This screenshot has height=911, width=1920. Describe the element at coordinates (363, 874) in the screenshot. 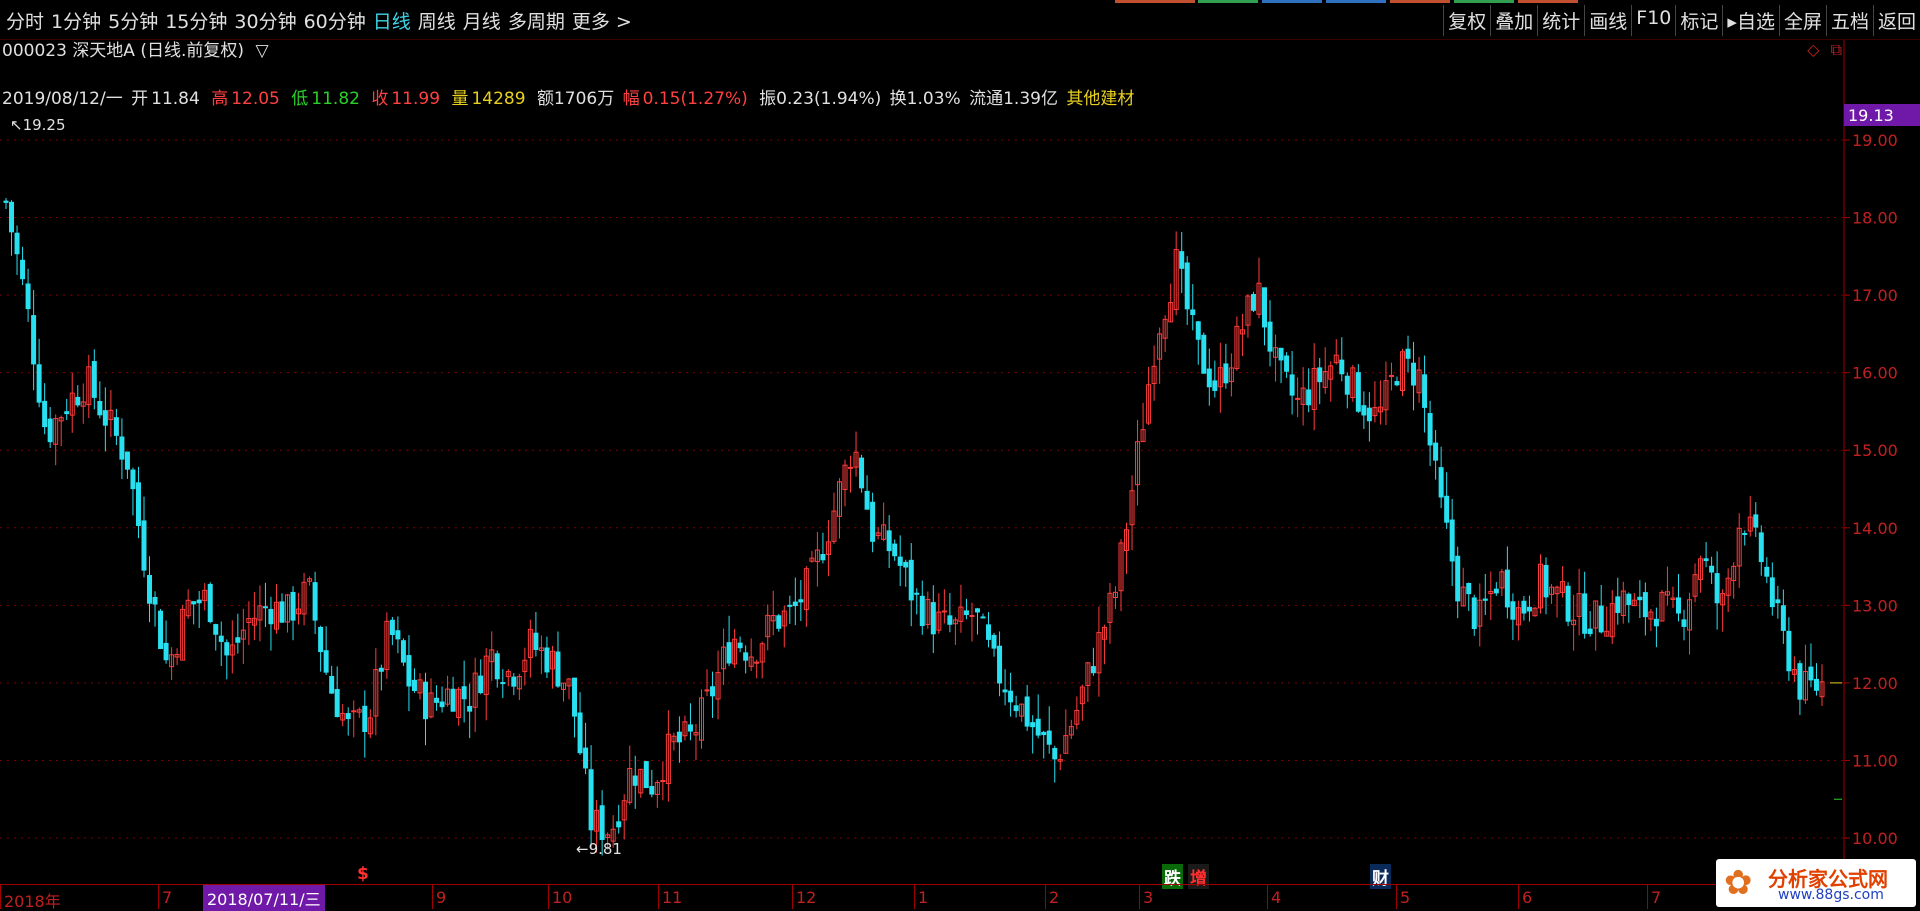

I see `event-dividend-marker: $` at that location.